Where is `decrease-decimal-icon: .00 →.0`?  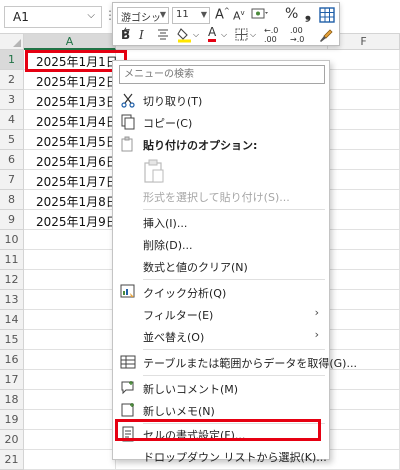 decrease-decimal-icon: .00 →.0 is located at coordinates (297, 35).